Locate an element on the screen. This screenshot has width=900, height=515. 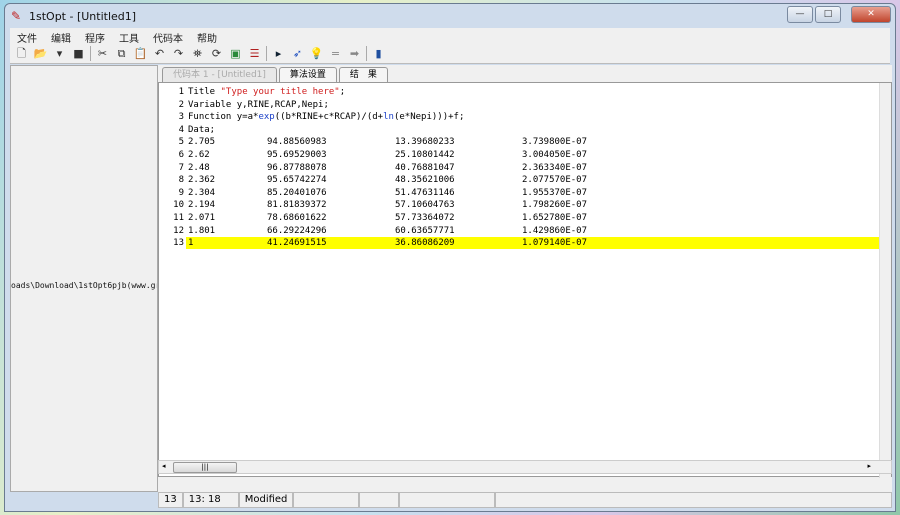
data-cell: 57.73364072 is located at coordinates (425, 218).